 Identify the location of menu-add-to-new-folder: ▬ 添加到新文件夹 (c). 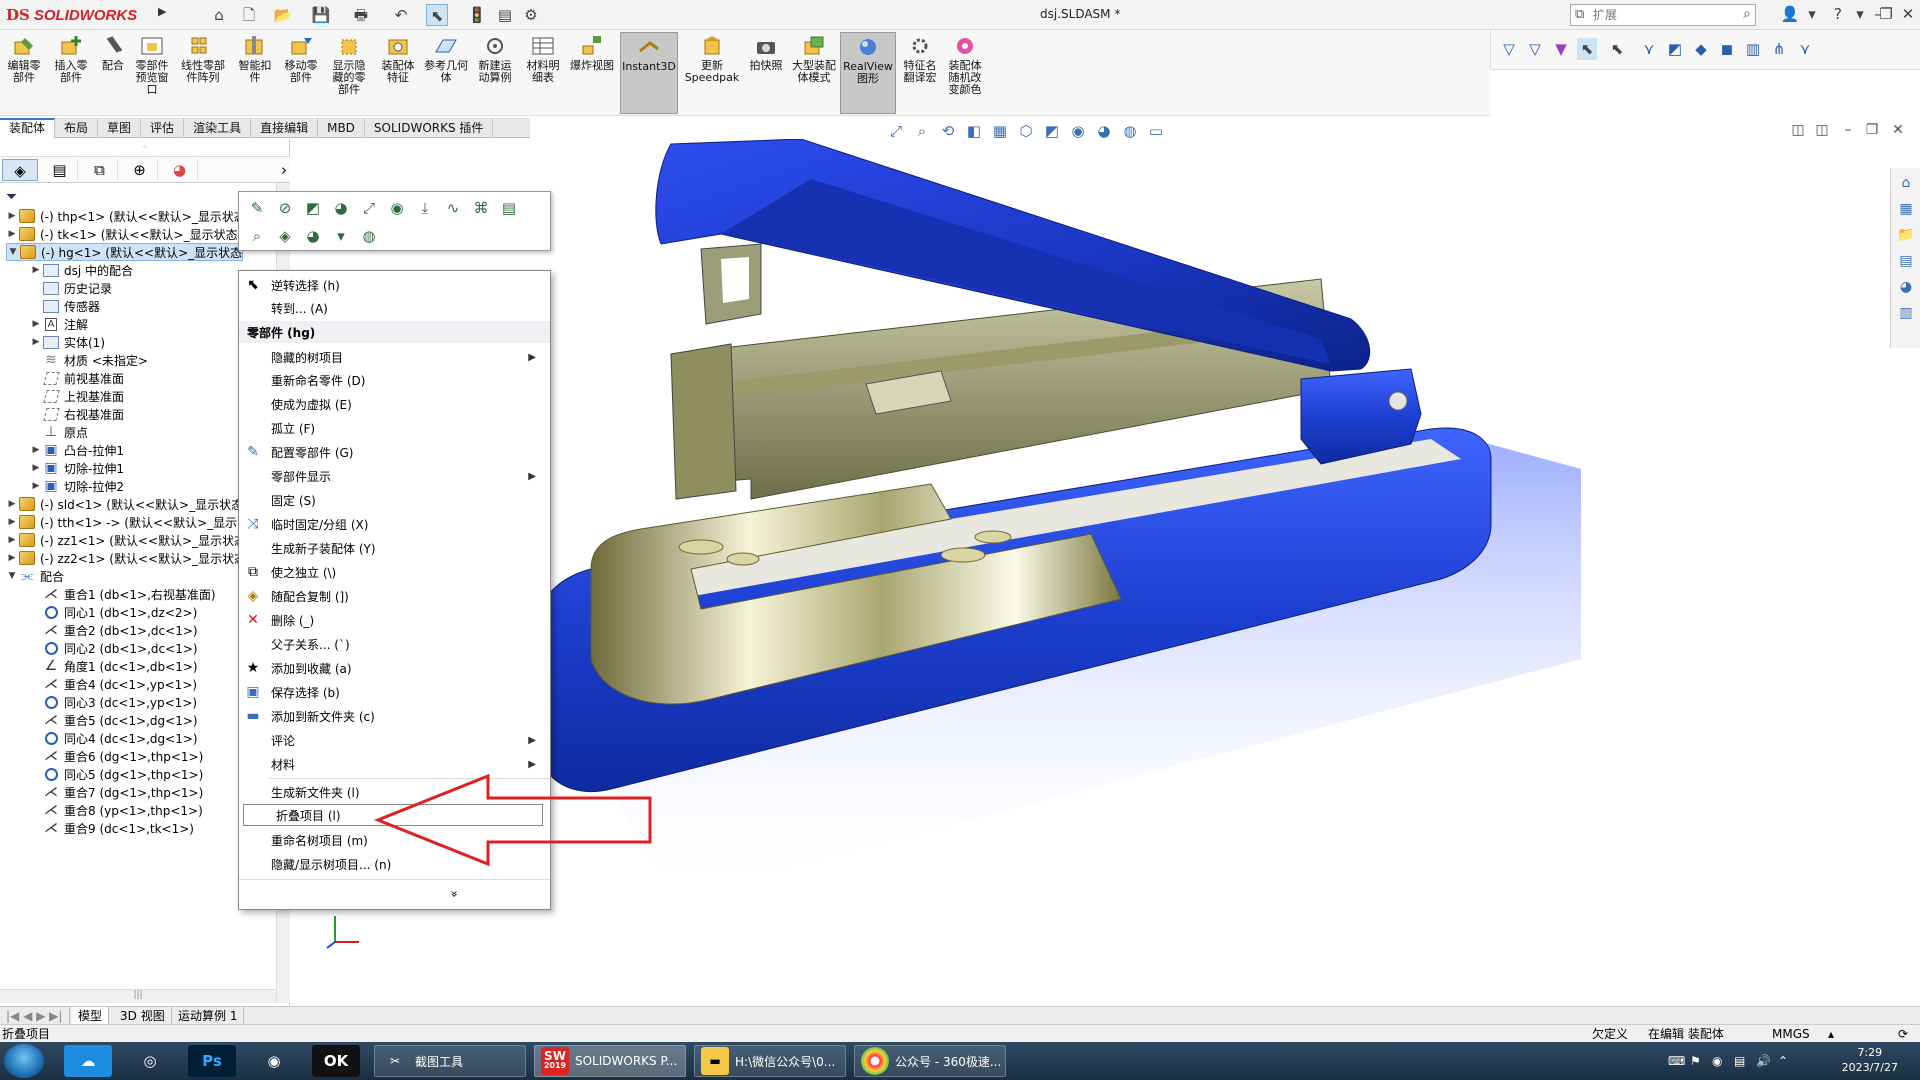
(394, 716).